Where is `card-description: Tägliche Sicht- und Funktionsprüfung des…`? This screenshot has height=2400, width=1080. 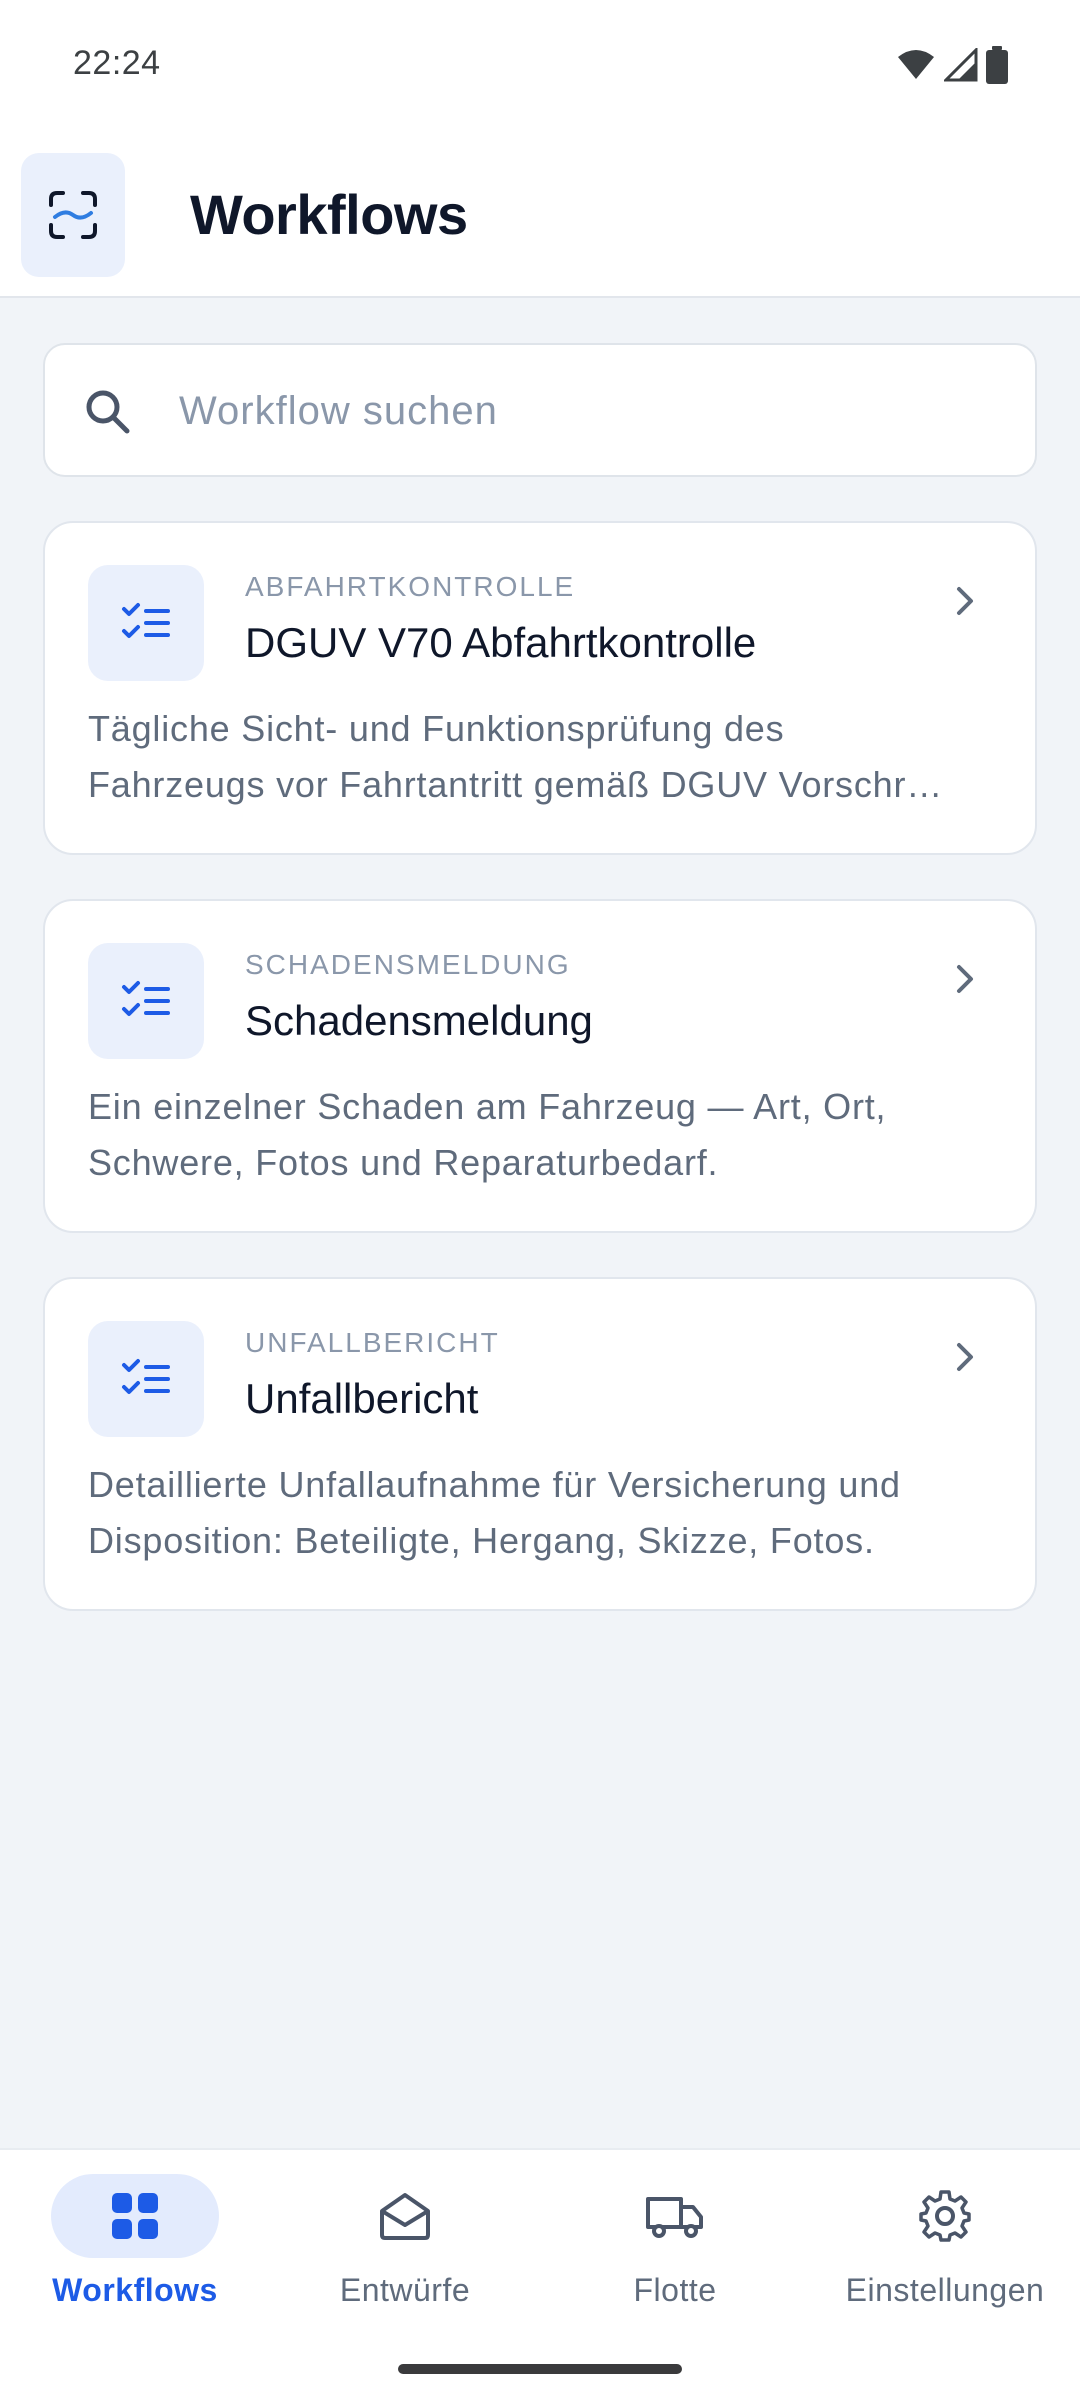 card-description: Tägliche Sicht- und Funktionsprüfung des… is located at coordinates (548, 757).